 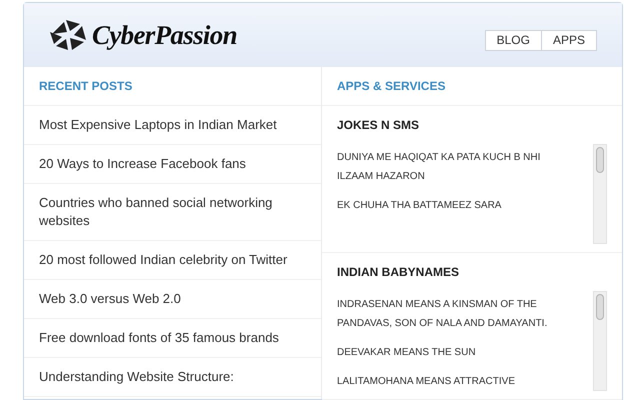 What do you see at coordinates (398, 272) in the screenshot?
I see `subsection-heading: INDIAN BABYNAMES` at bounding box center [398, 272].